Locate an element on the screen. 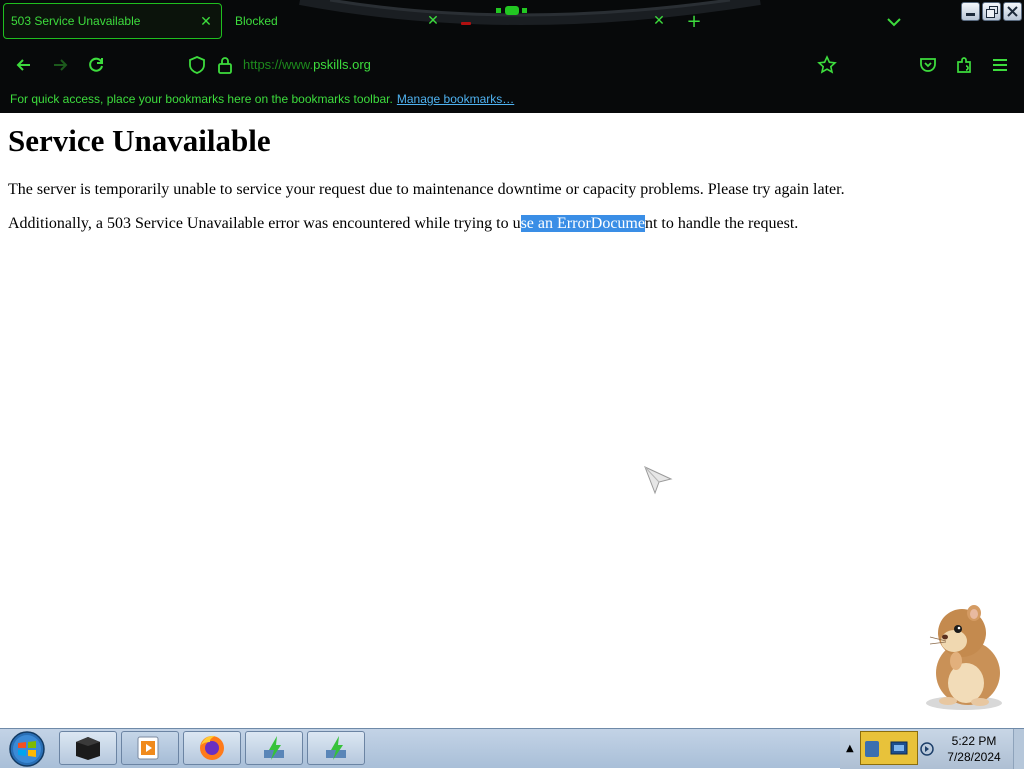 The width and height of the screenshot is (1024, 770). clock-time: 5:22 PM is located at coordinates (974, 741).